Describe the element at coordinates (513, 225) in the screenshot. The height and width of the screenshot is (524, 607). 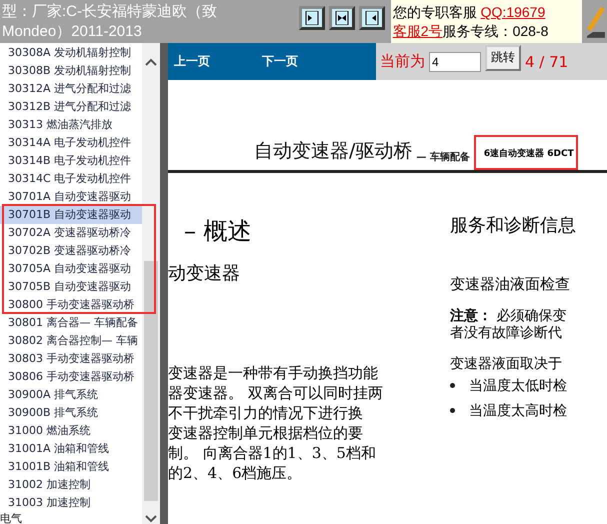
I see `section-heading: 服务和诊断信息` at that location.